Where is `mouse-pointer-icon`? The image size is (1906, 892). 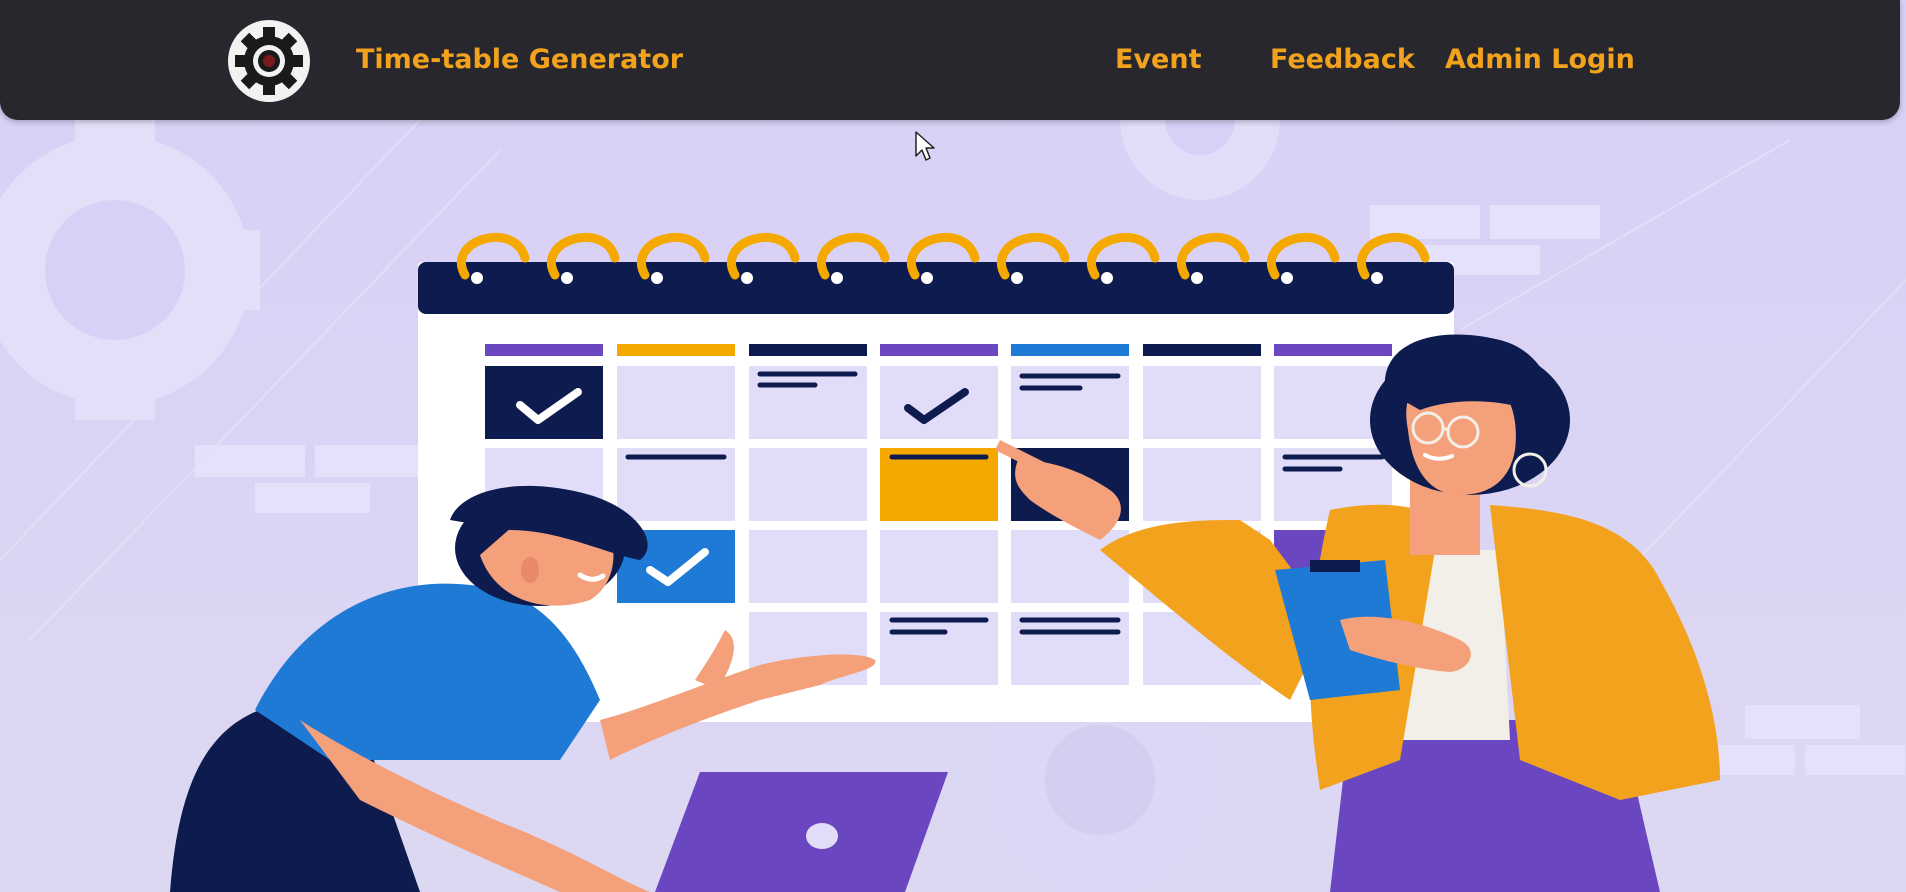
mouse-pointer-icon is located at coordinates (925, 146).